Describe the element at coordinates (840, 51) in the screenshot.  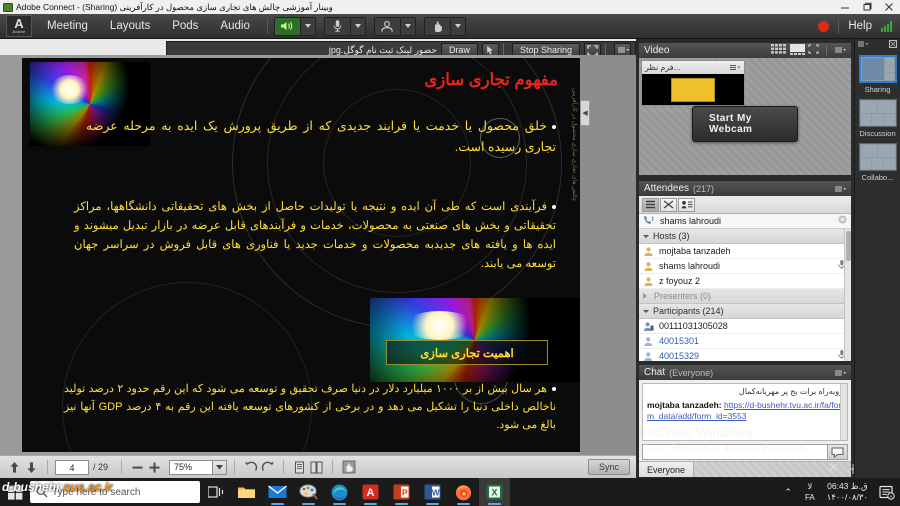
I see `video-pod-menu-icon` at that location.